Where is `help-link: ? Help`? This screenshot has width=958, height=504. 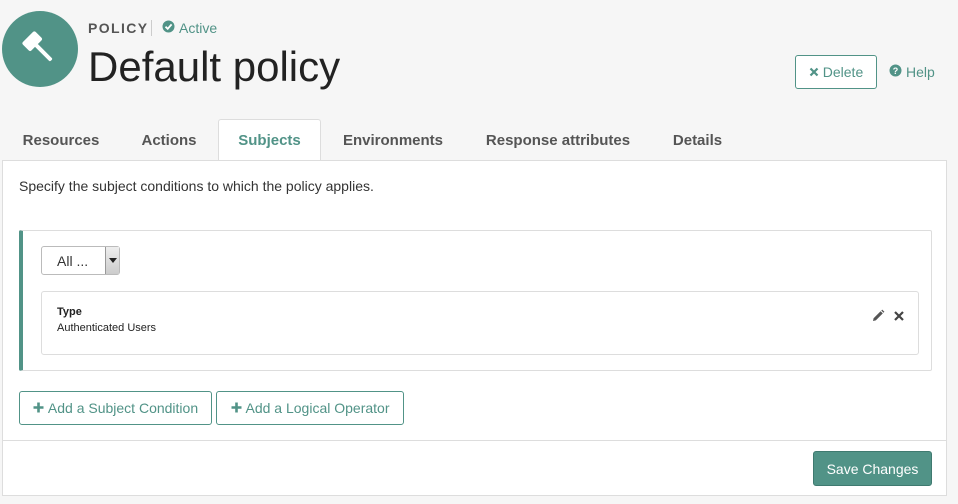 help-link: ? Help is located at coordinates (912, 72).